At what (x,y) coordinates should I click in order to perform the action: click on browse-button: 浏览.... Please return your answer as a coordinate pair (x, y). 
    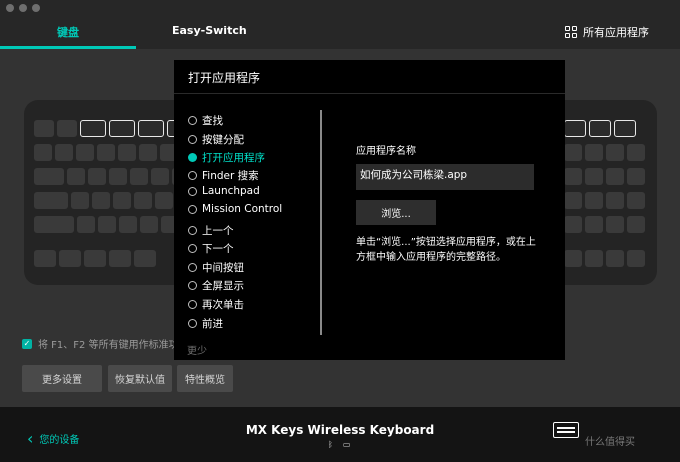
    Looking at the image, I should click on (396, 212).